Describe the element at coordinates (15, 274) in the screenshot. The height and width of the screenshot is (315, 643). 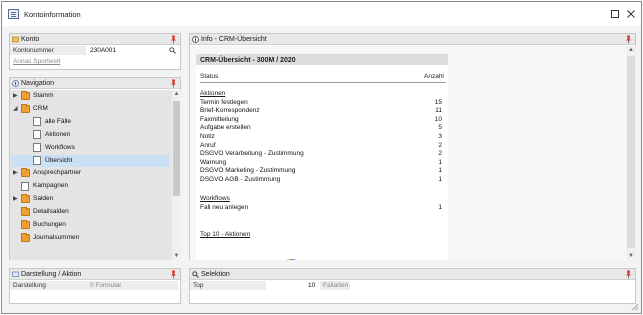
I see `display-icon` at that location.